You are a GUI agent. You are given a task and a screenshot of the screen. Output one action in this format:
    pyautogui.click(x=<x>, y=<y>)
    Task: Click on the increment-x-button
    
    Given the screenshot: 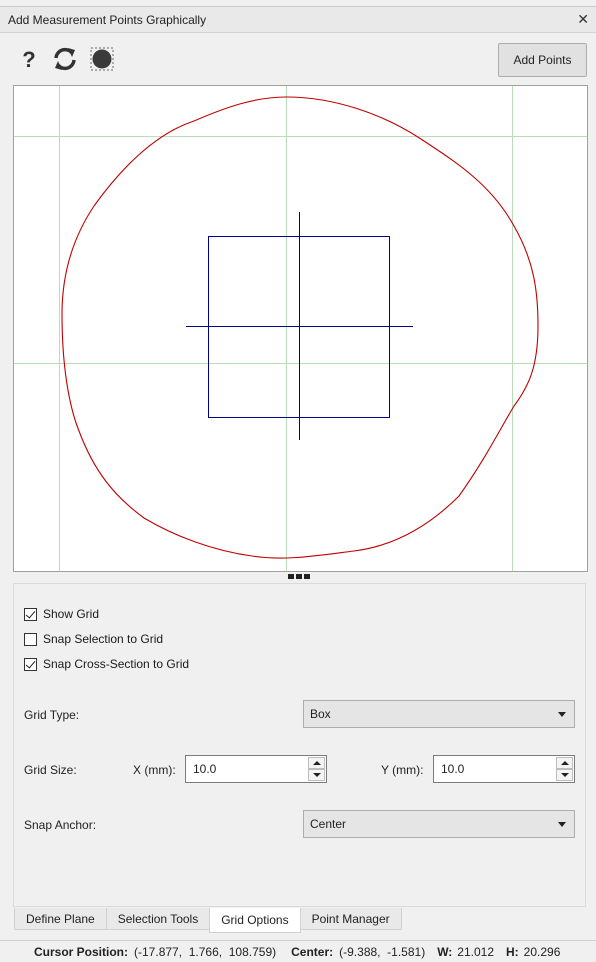 What is the action you would take?
    pyautogui.click(x=316, y=763)
    